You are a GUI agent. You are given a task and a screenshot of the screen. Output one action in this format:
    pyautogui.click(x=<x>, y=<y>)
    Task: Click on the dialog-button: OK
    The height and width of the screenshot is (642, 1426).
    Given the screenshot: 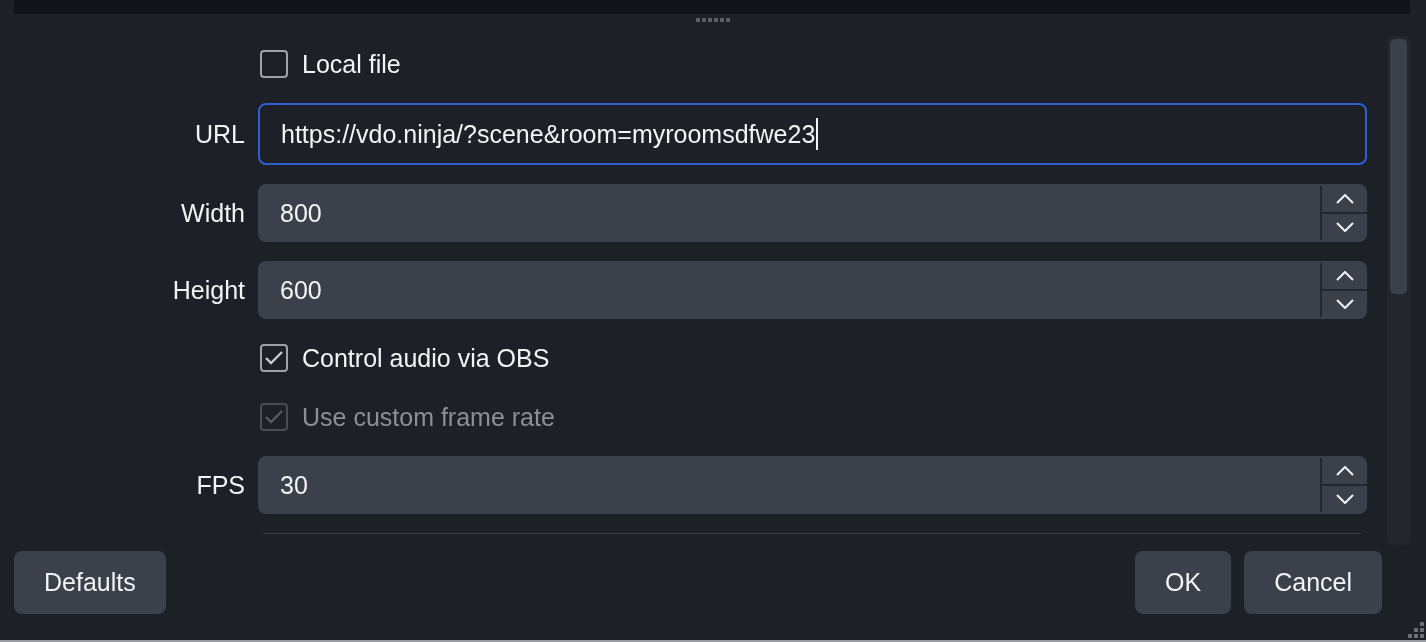 What is the action you would take?
    pyautogui.click(x=1183, y=582)
    